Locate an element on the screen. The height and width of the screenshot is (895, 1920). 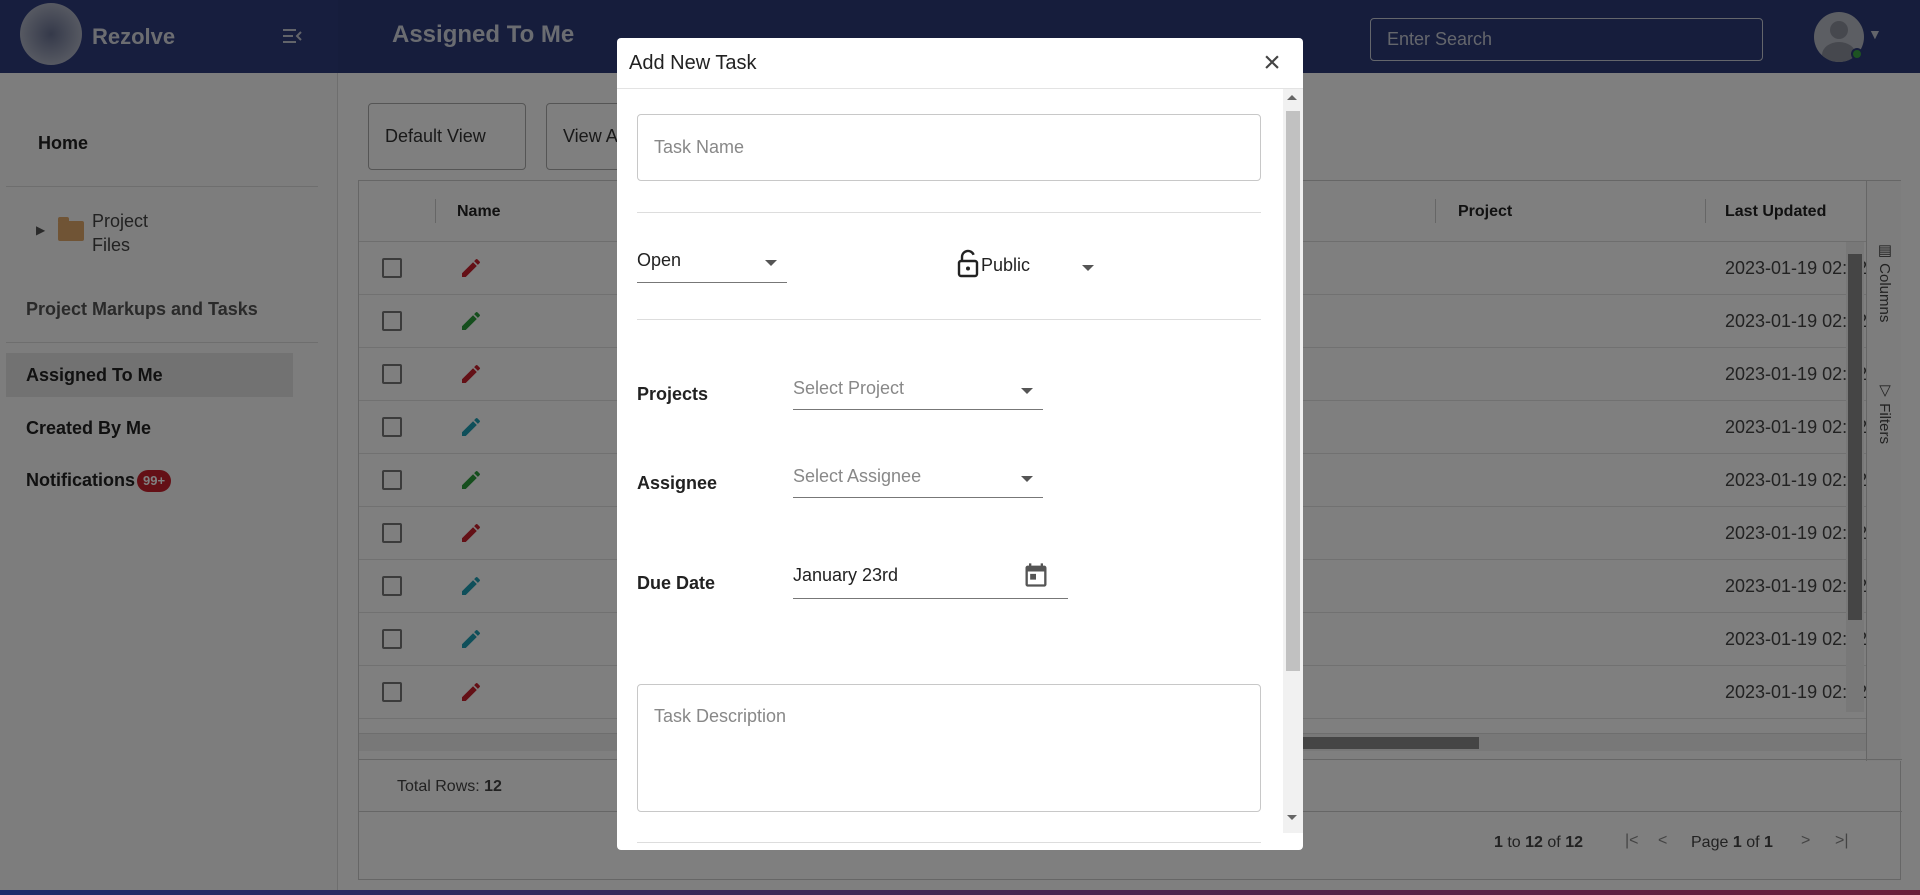
project-select-placeholder: Select Project is located at coordinates (849, 388).